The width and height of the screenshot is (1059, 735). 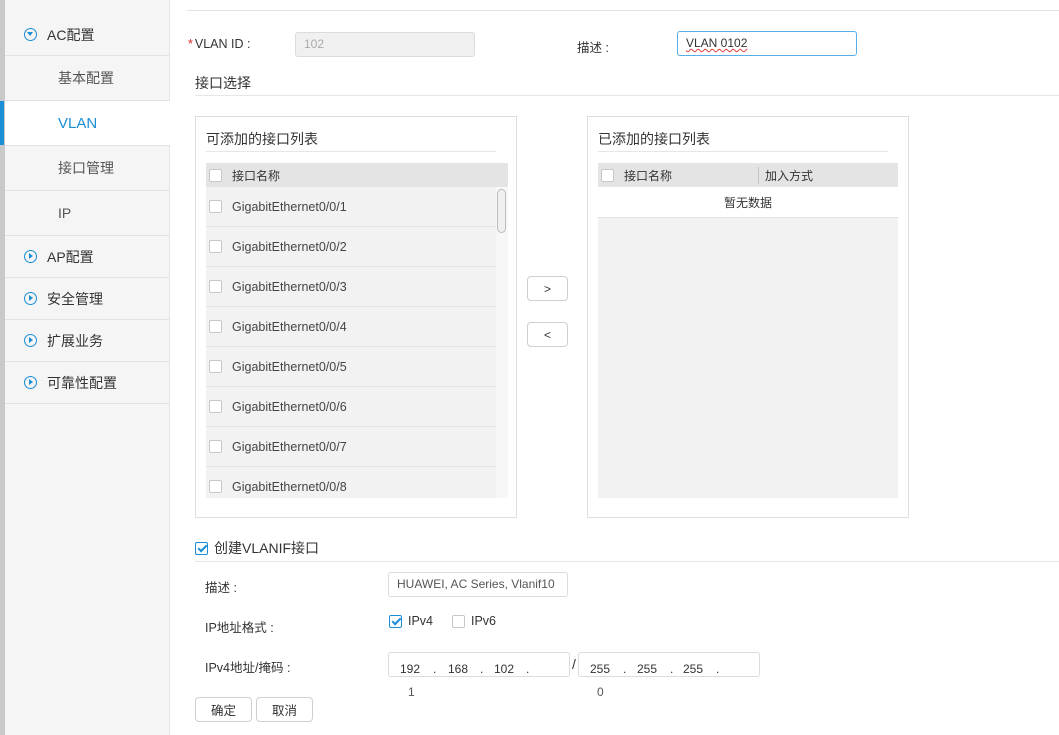 What do you see at coordinates (30, 34) in the screenshot?
I see `collapse-circle-icon` at bounding box center [30, 34].